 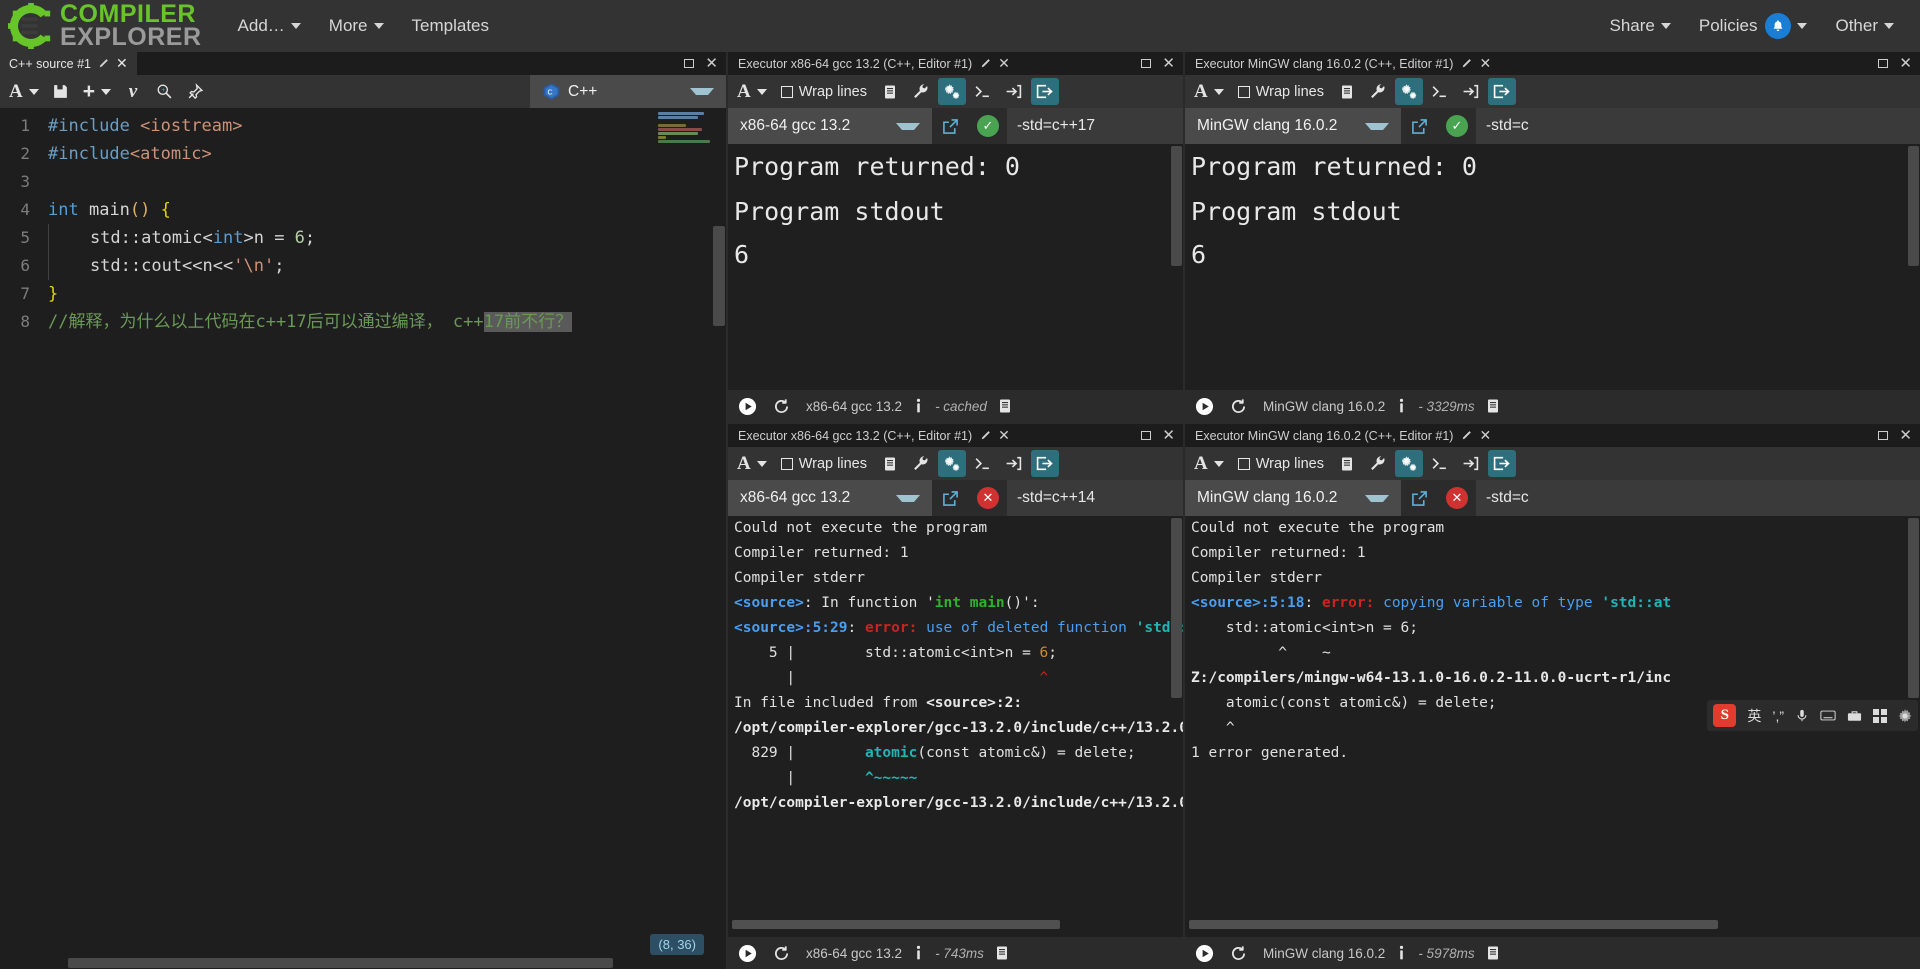 What do you see at coordinates (1095, 498) in the screenshot?
I see `compiler-flags-input: -std=c++14` at bounding box center [1095, 498].